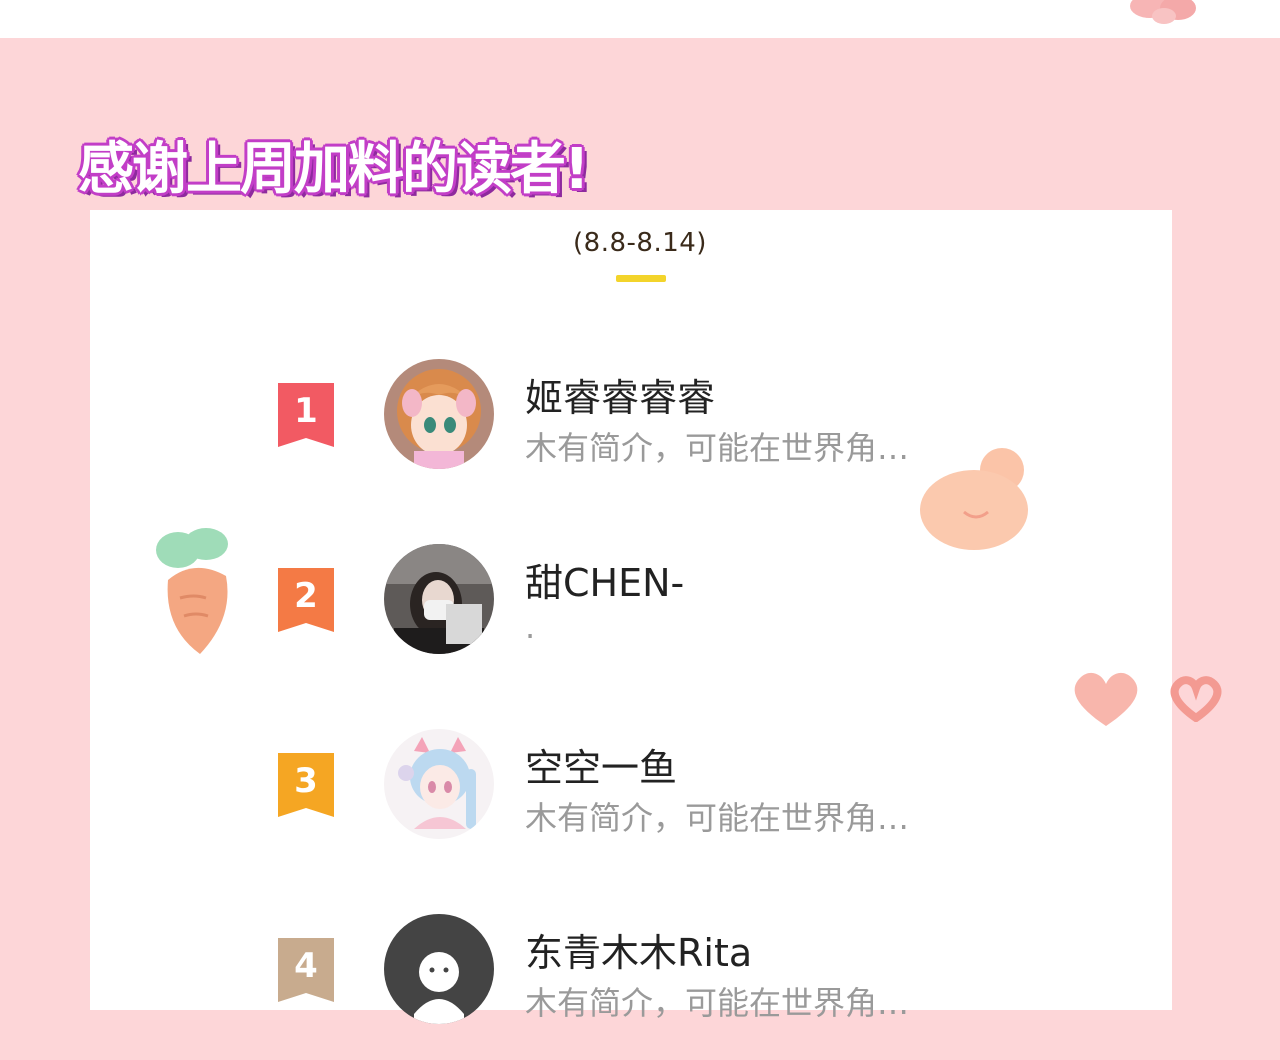 Image resolution: width=1280 pixels, height=1060 pixels. I want to click on rank-badge: 3, so click(306, 785).